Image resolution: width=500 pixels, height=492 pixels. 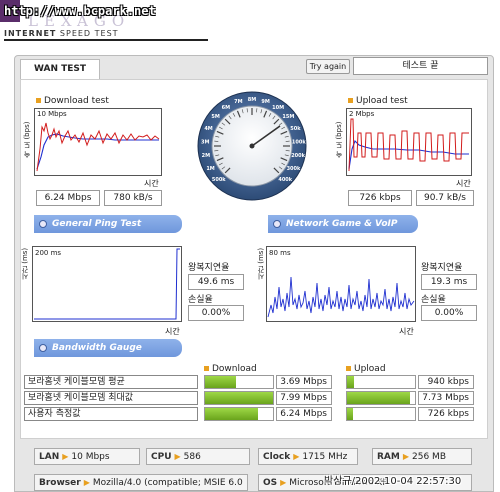 What do you see at coordinates (442, 268) in the screenshot?
I see `game-rtt-label: 왕복지연율` at bounding box center [442, 268].